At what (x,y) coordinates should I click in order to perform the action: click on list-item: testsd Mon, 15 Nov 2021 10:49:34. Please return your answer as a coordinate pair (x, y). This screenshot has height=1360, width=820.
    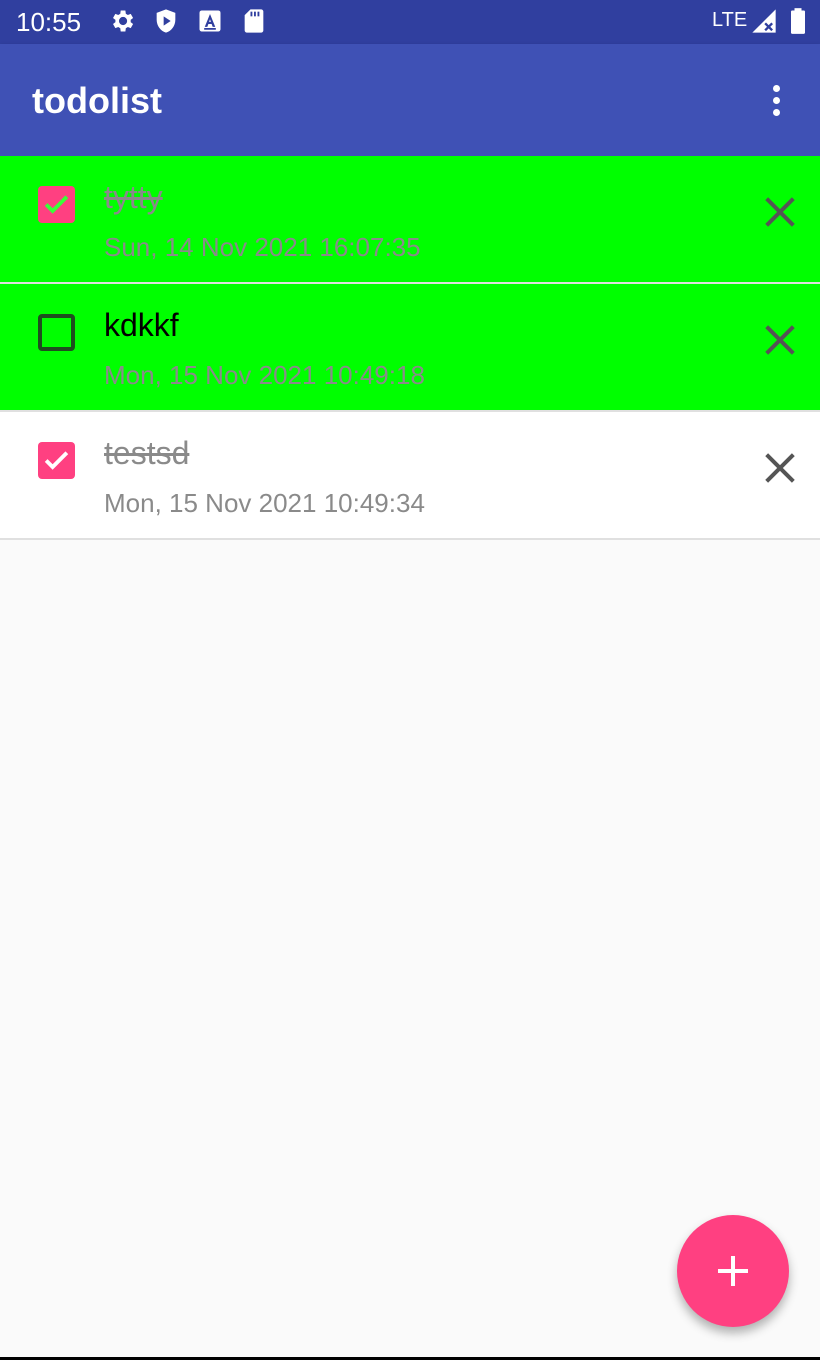
    Looking at the image, I should click on (410, 476).